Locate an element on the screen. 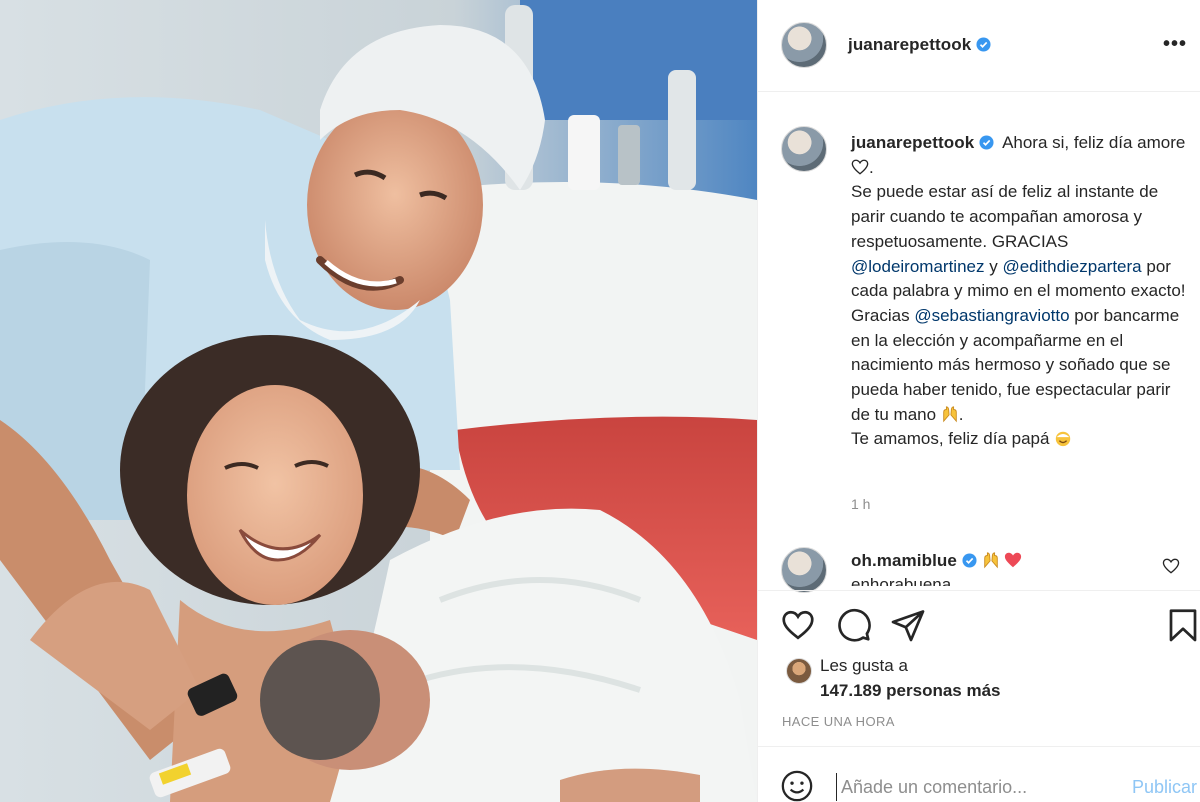 This screenshot has width=1200, height=802. commenter-username: oh.mamiblue is located at coordinates (914, 560).